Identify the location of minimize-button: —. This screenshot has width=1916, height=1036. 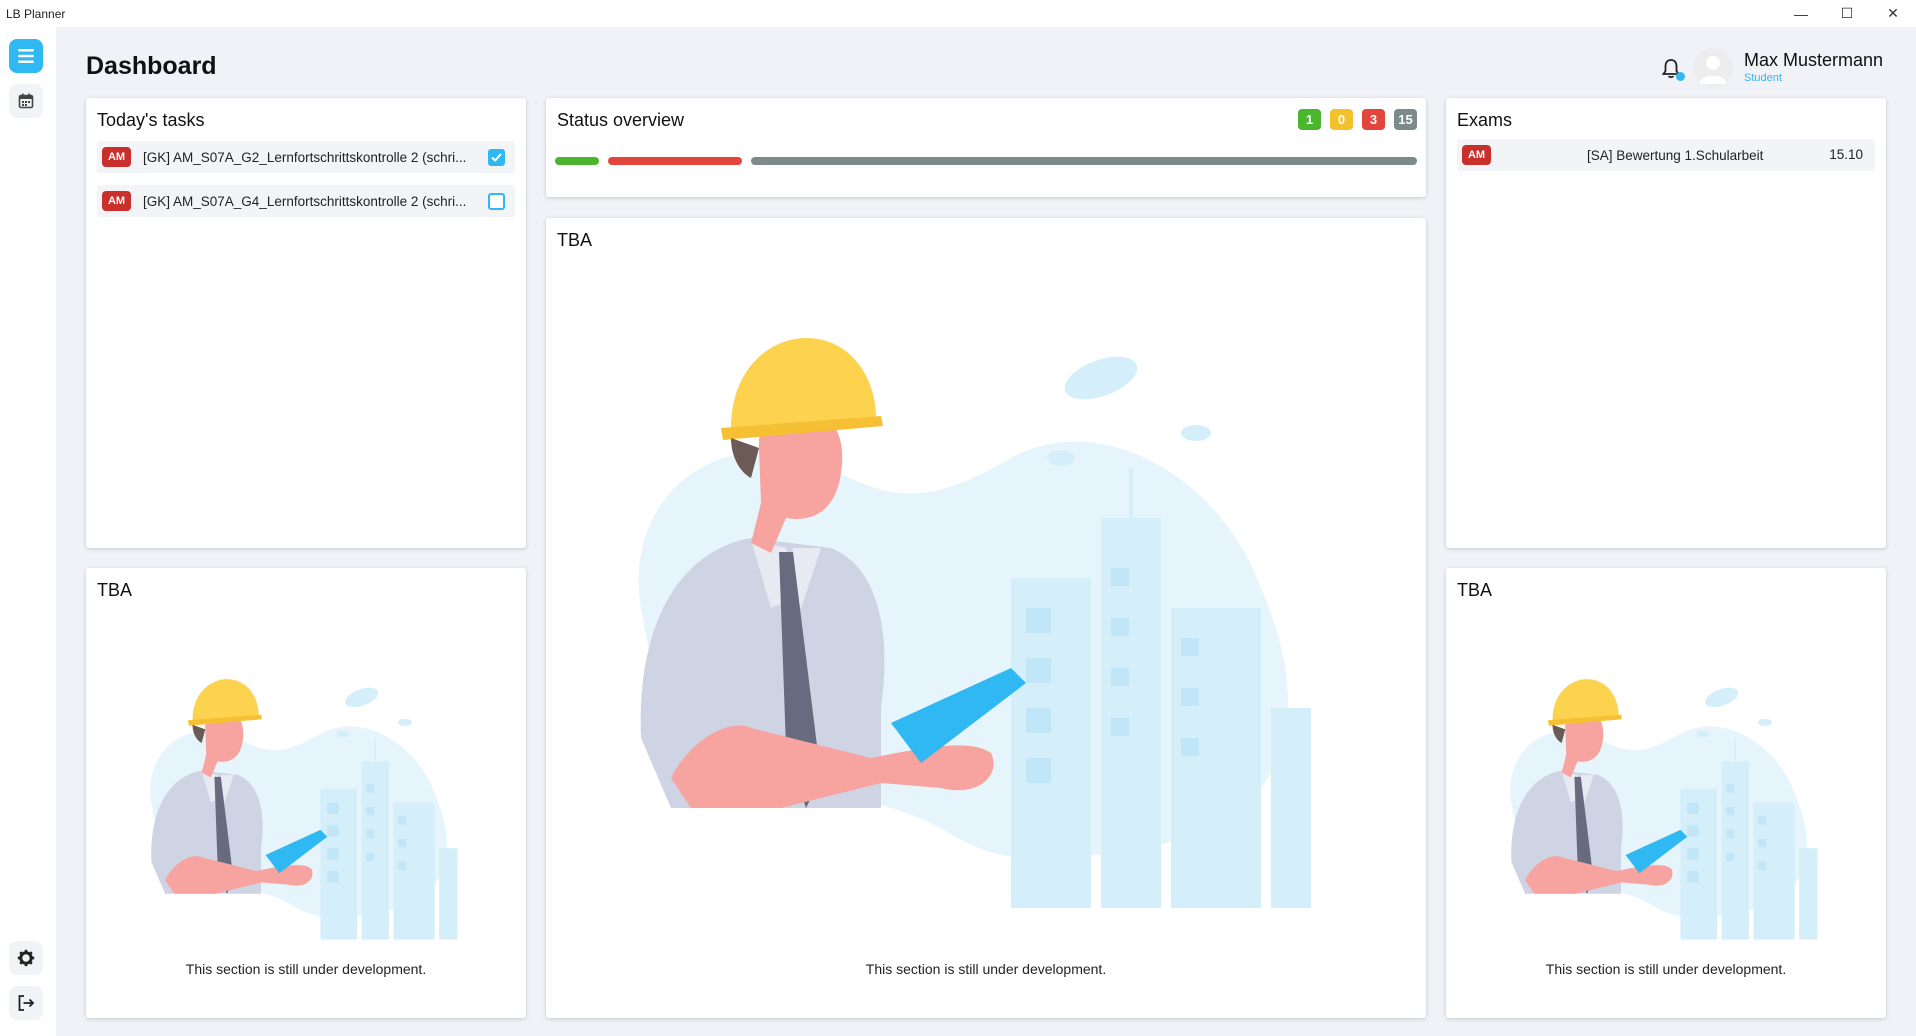
(1801, 13).